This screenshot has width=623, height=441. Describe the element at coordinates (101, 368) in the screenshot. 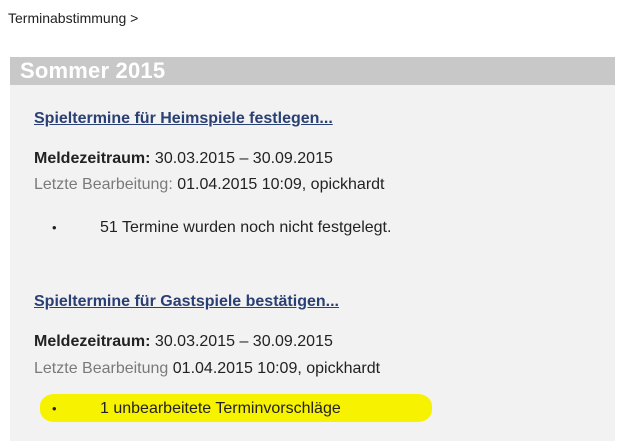

I see `last-edit-label: Letzte Bearbeitung` at that location.